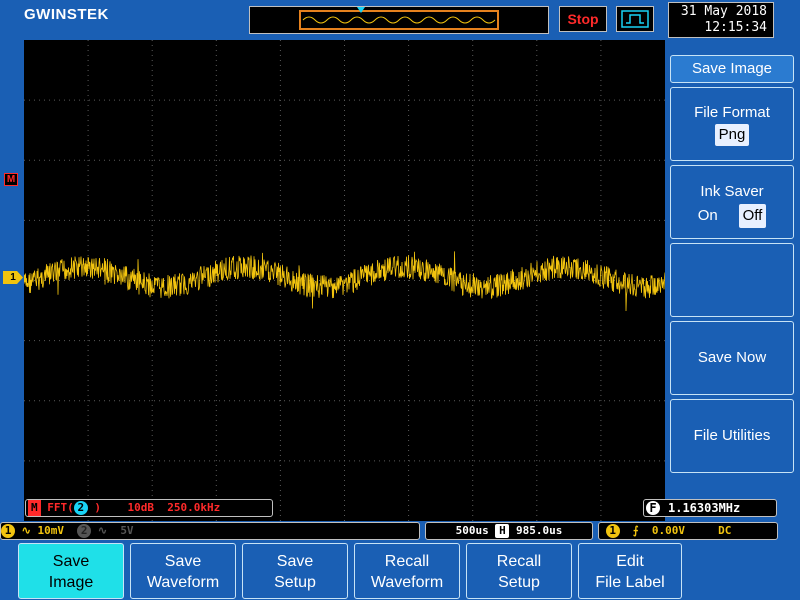 This screenshot has height=600, width=800. Describe the element at coordinates (612, 531) in the screenshot. I see `trigger-source-badge: 1` at that location.